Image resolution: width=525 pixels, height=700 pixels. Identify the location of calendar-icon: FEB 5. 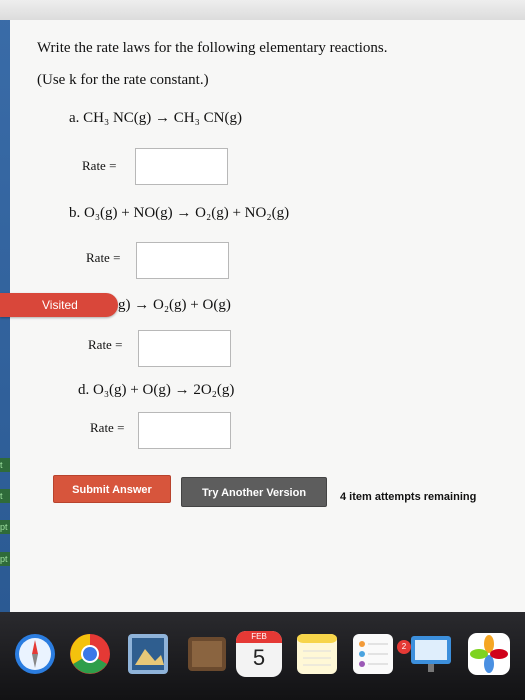
(259, 654).